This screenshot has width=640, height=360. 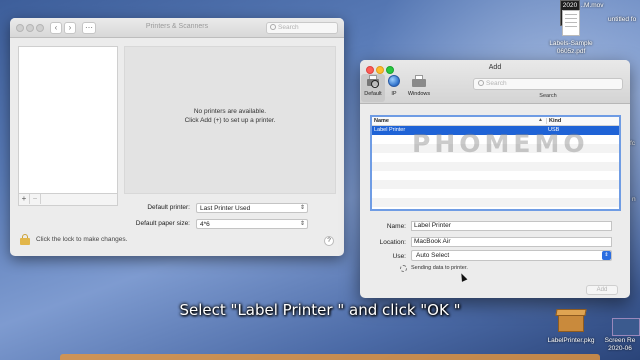 What do you see at coordinates (394, 82) in the screenshot?
I see `globe-icon` at bounding box center [394, 82].